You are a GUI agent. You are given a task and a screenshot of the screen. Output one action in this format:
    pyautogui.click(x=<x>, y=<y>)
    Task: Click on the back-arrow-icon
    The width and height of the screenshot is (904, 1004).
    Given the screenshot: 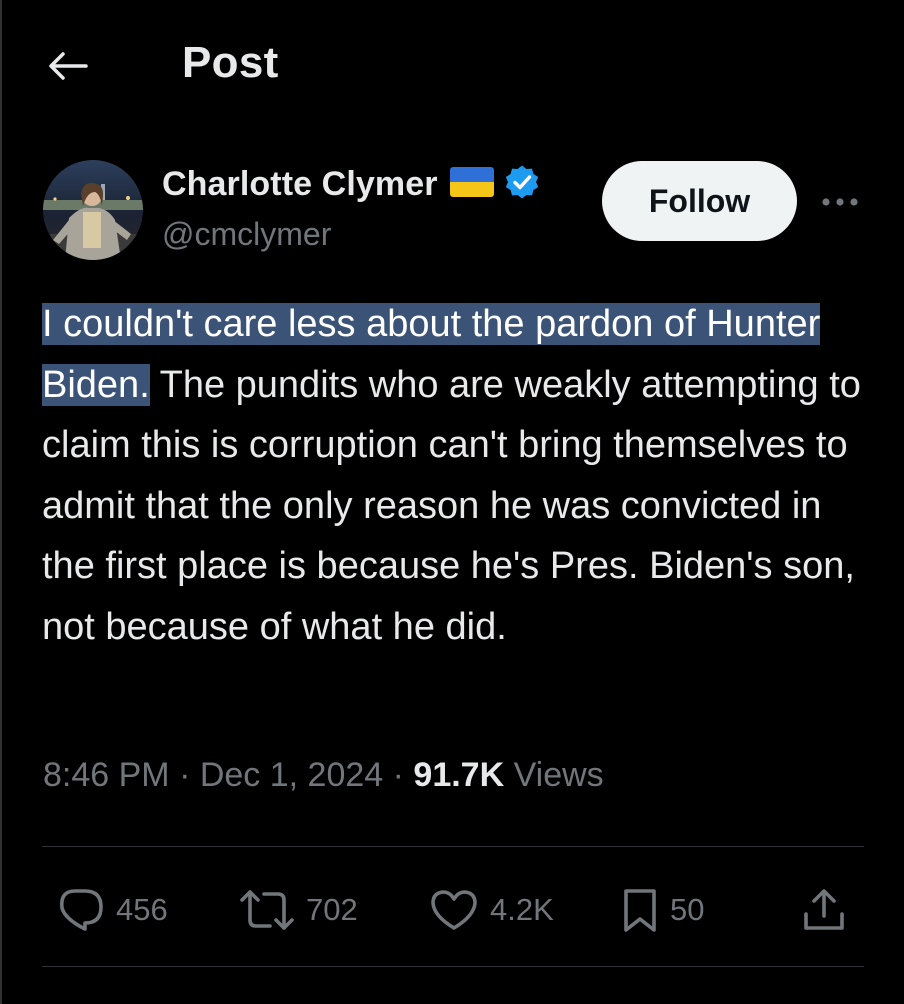 What is the action you would take?
    pyautogui.click(x=68, y=66)
    